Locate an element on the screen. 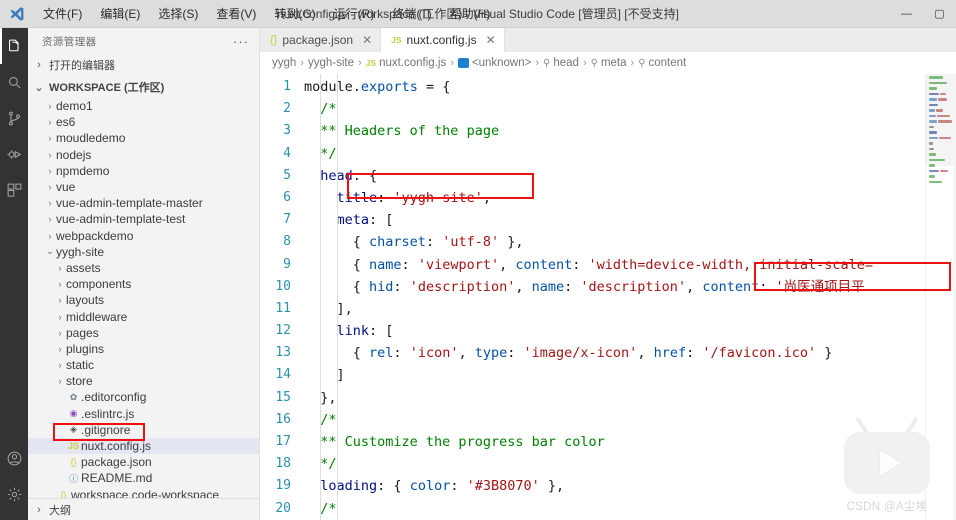 This screenshot has height=520, width=956. tree-item-store: › store is located at coordinates (143, 381).